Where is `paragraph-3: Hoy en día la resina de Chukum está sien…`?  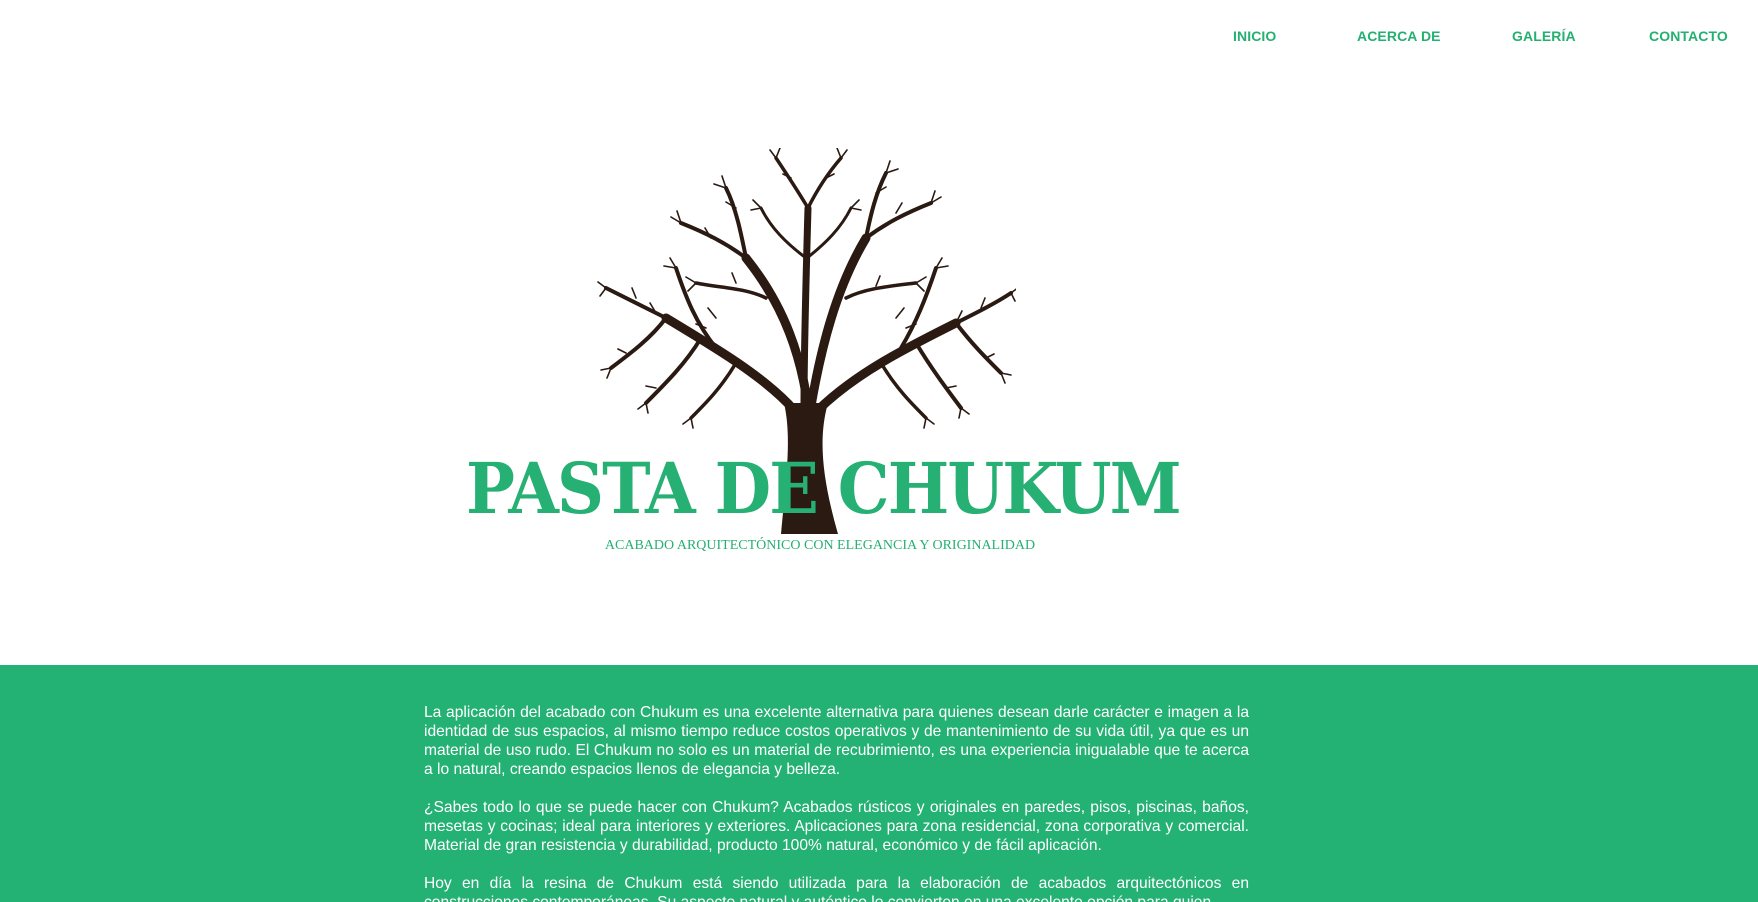
paragraph-3: Hoy en día la resina de Chukum está sien… is located at coordinates (836, 888).